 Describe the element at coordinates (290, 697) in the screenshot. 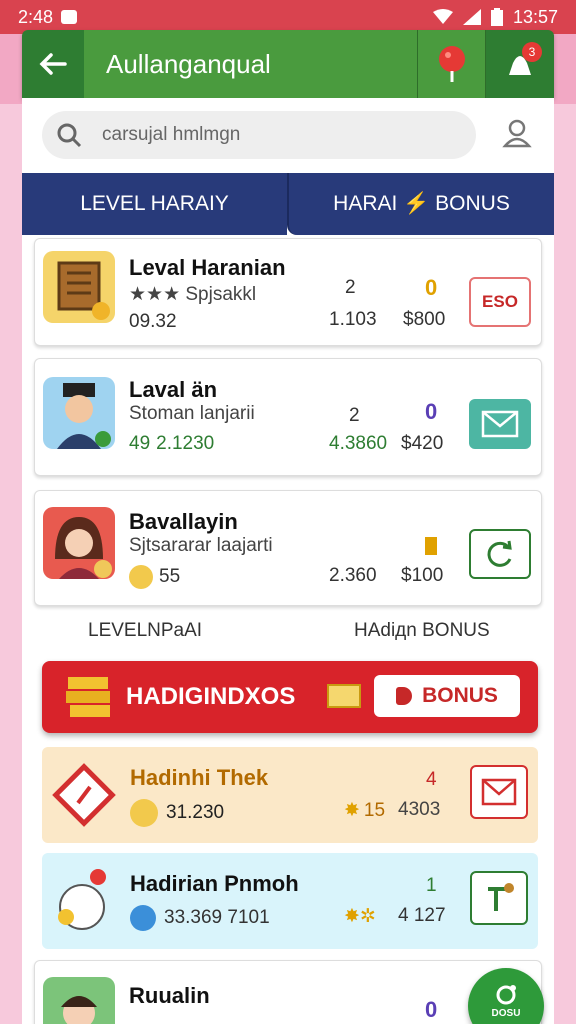

I see `promo-banner: HADIGINDXOS BONUS` at that location.